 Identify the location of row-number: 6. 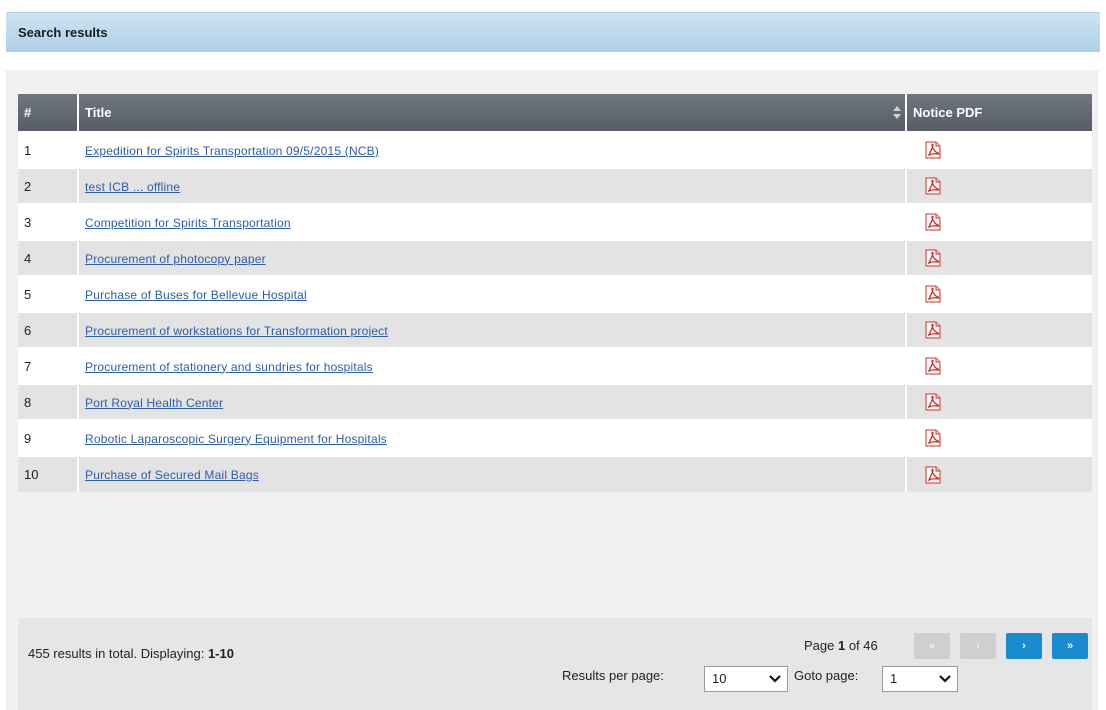
(48, 329).